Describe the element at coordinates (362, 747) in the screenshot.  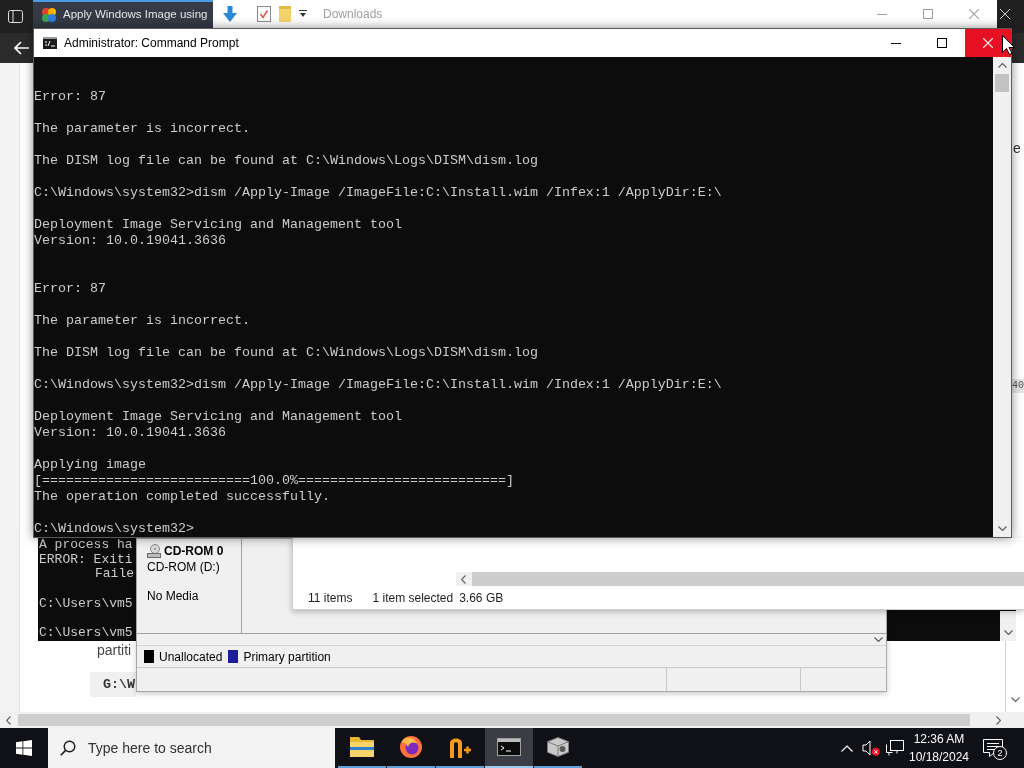
I see `folder-icon` at that location.